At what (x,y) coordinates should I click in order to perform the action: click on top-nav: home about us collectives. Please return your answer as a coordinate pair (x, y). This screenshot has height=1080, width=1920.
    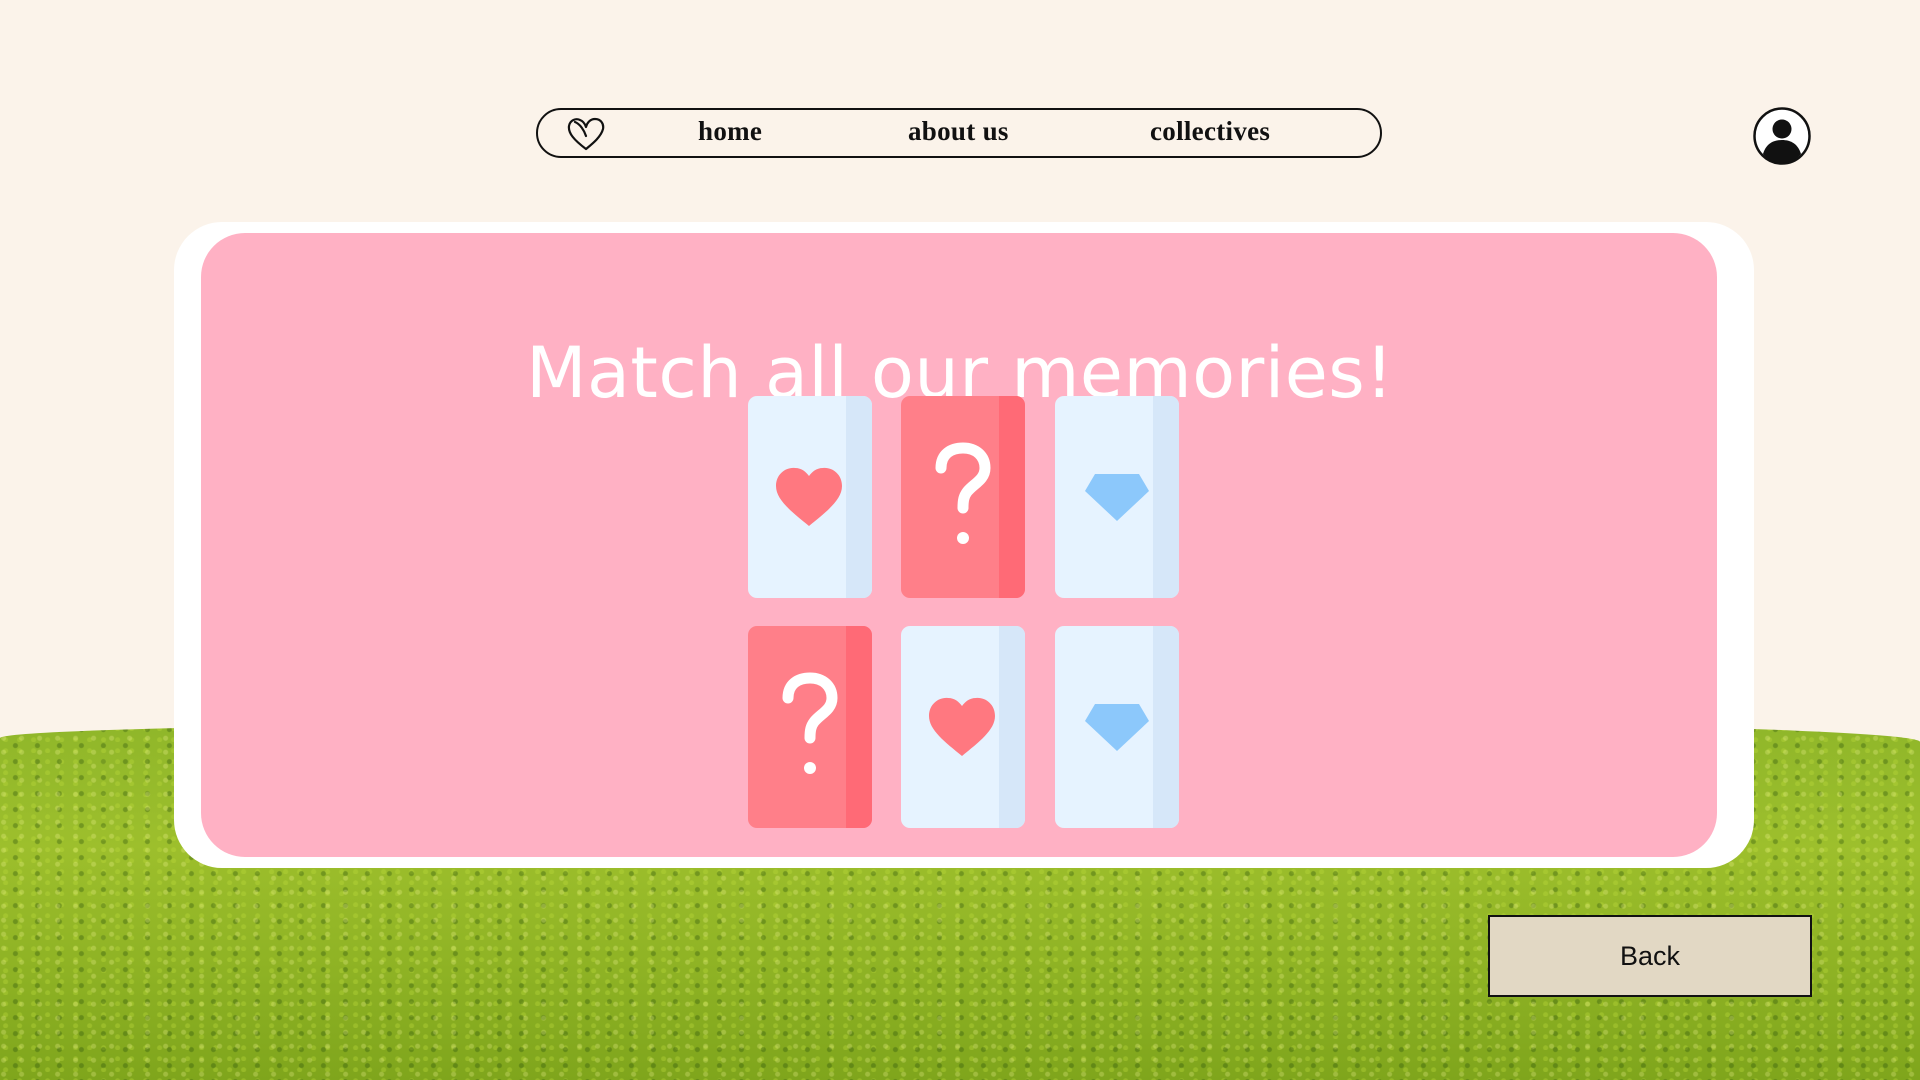
    Looking at the image, I should click on (959, 133).